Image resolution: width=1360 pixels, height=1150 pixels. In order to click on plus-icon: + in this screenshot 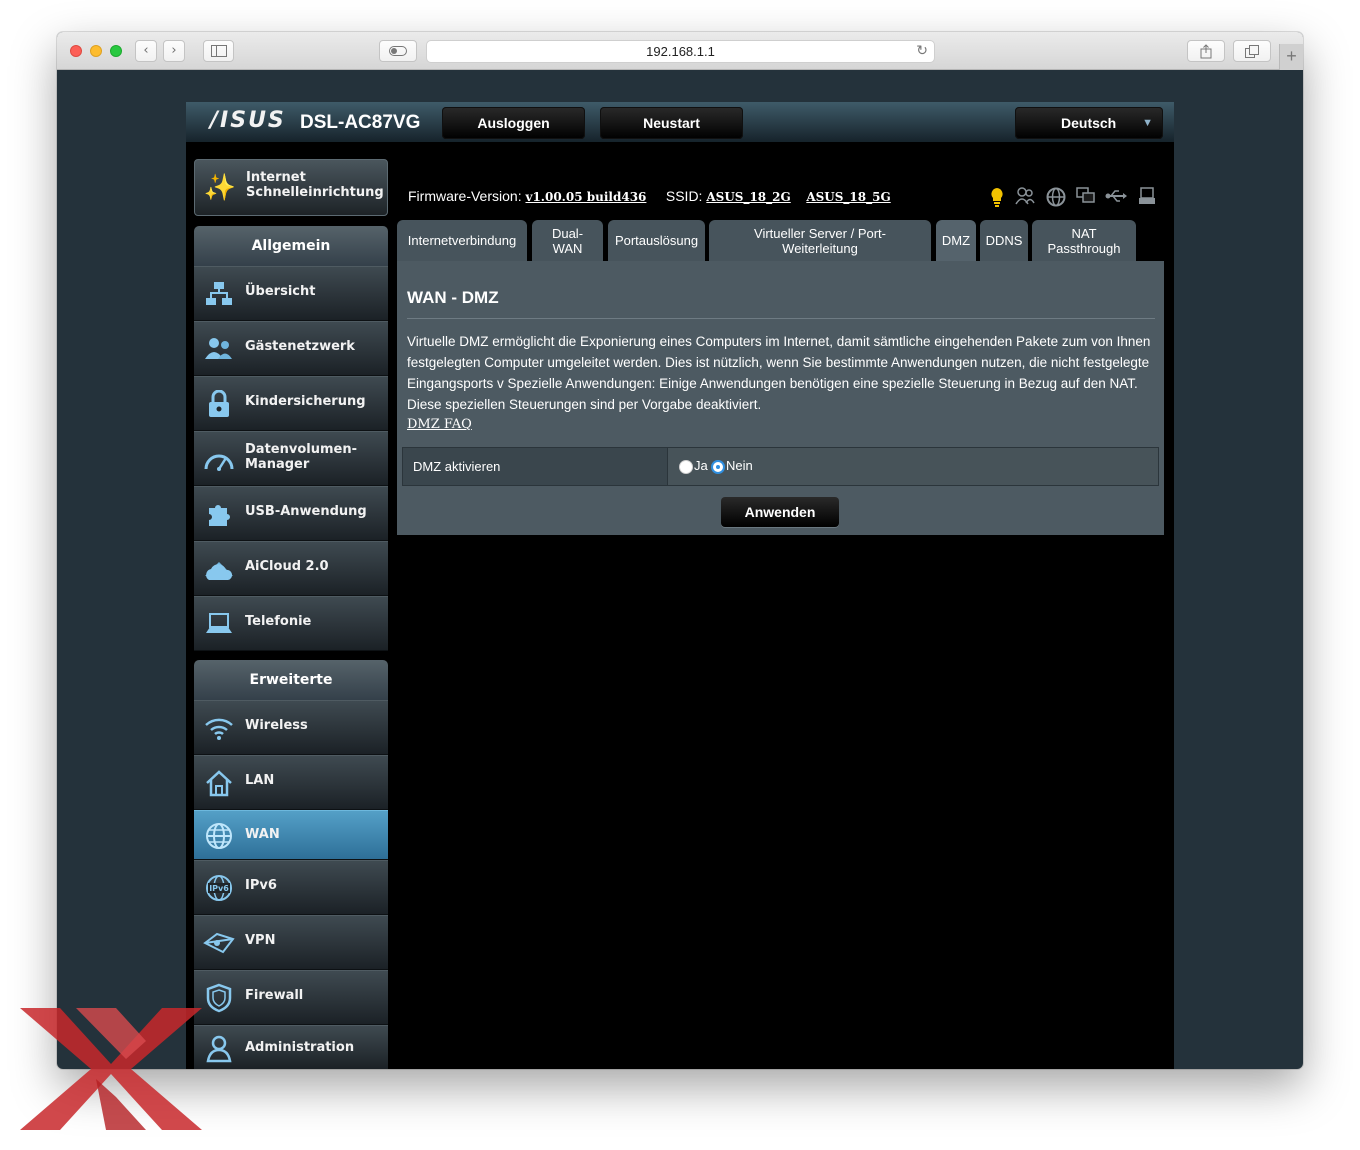, I will do `click(1291, 56)`.